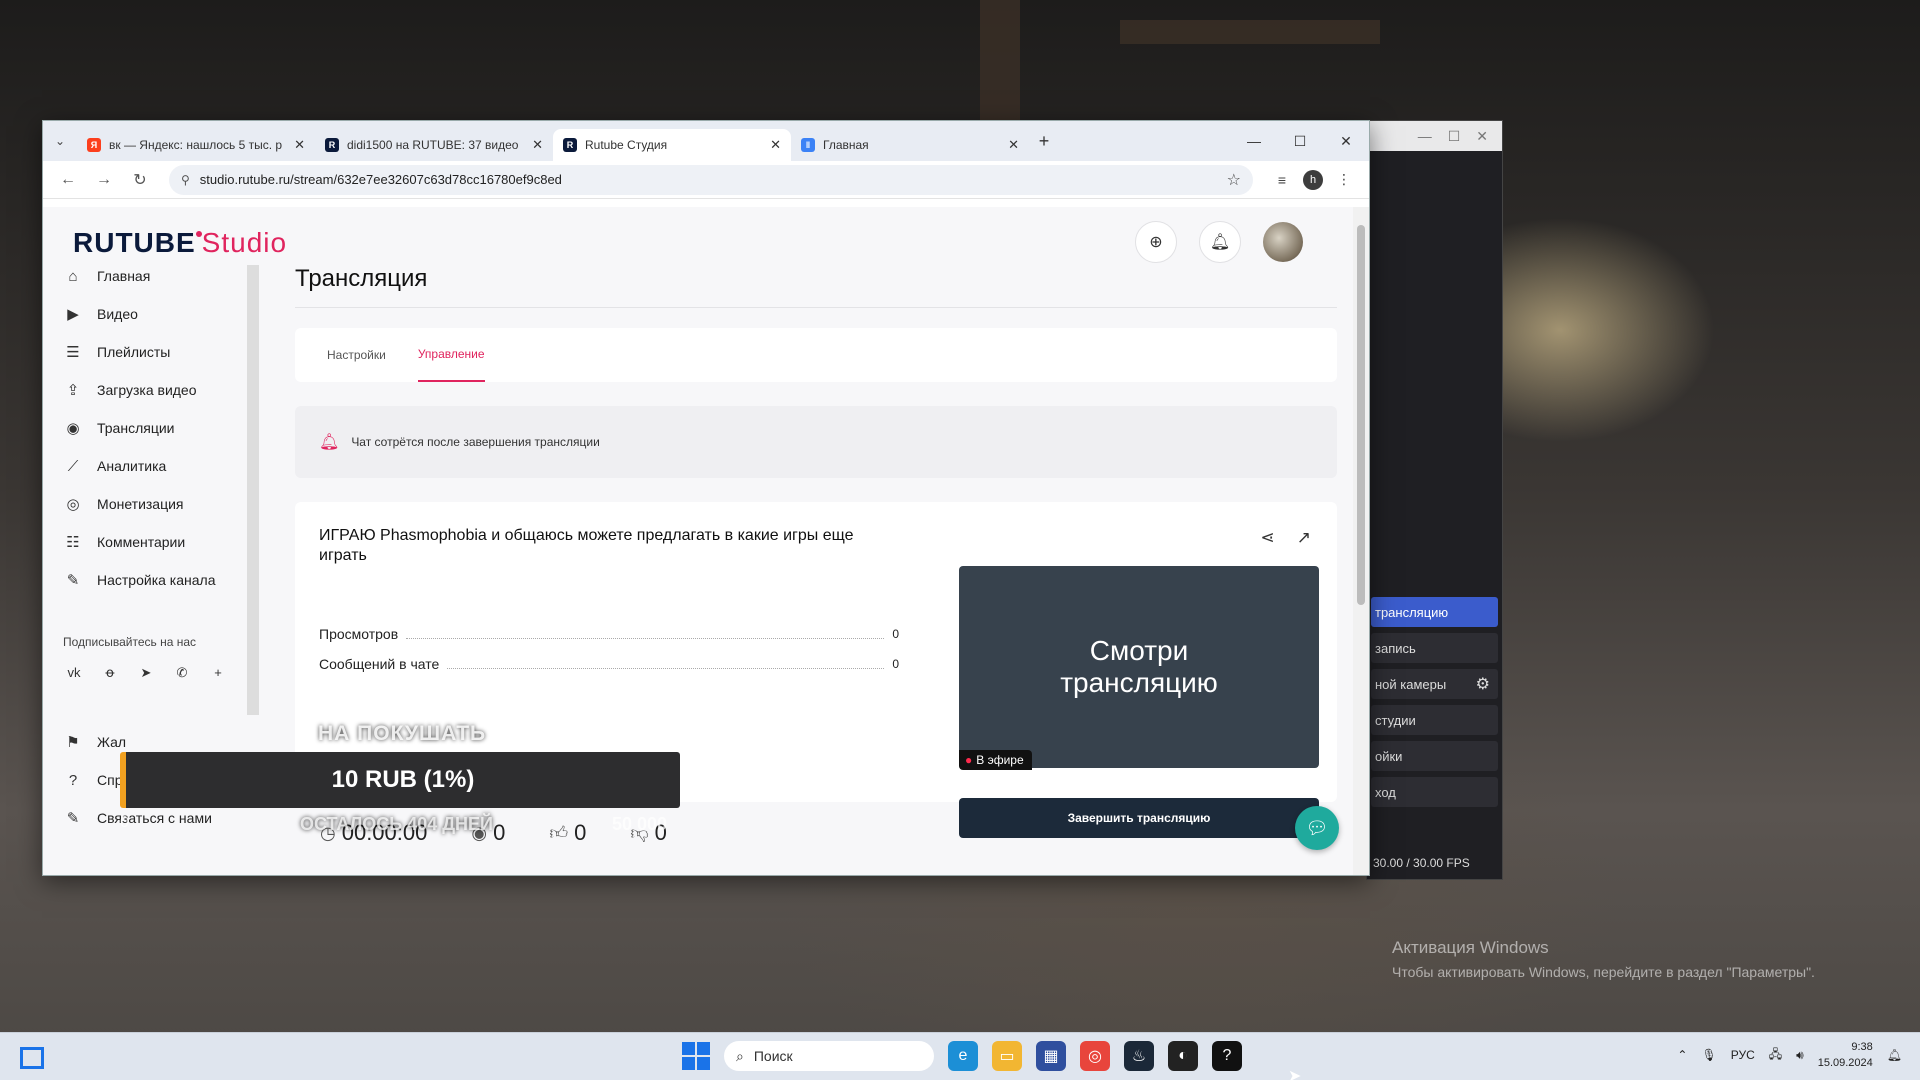 This screenshot has width=1920, height=1080. I want to click on obs-icon: ◐, so click(1183, 1056).